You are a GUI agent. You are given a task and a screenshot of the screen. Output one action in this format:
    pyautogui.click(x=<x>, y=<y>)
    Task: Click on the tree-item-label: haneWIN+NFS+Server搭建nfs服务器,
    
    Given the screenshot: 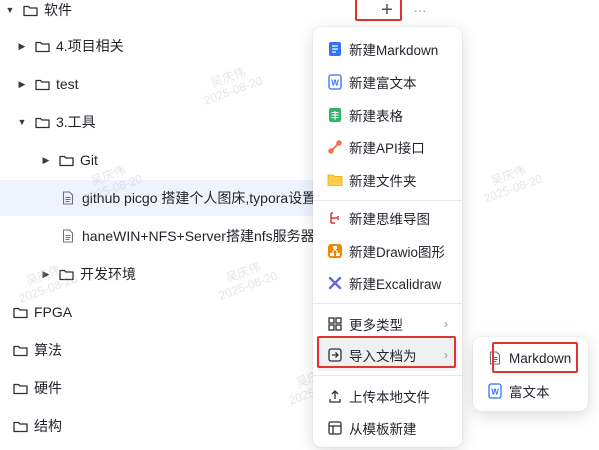 What is the action you would take?
    pyautogui.click(x=200, y=236)
    